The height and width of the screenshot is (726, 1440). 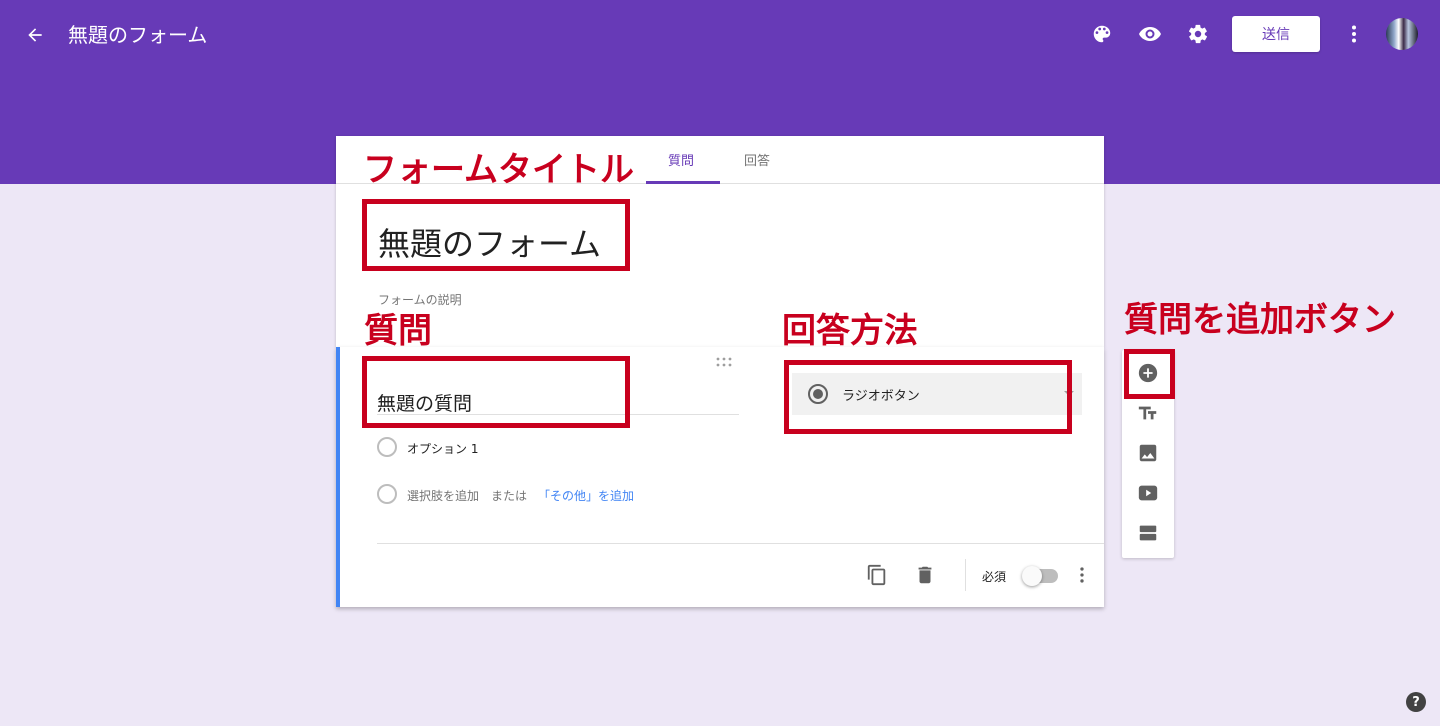 What do you see at coordinates (850, 331) in the screenshot?
I see `annotation-answer-type-label: 回答方法` at bounding box center [850, 331].